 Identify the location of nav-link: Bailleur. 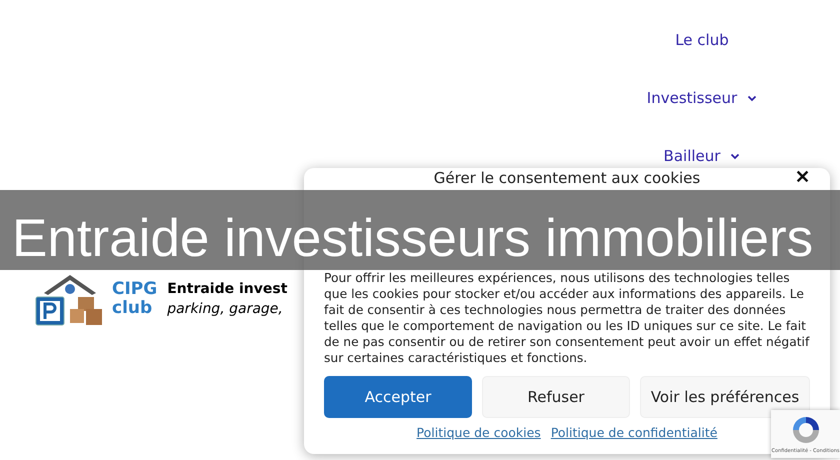
(702, 156).